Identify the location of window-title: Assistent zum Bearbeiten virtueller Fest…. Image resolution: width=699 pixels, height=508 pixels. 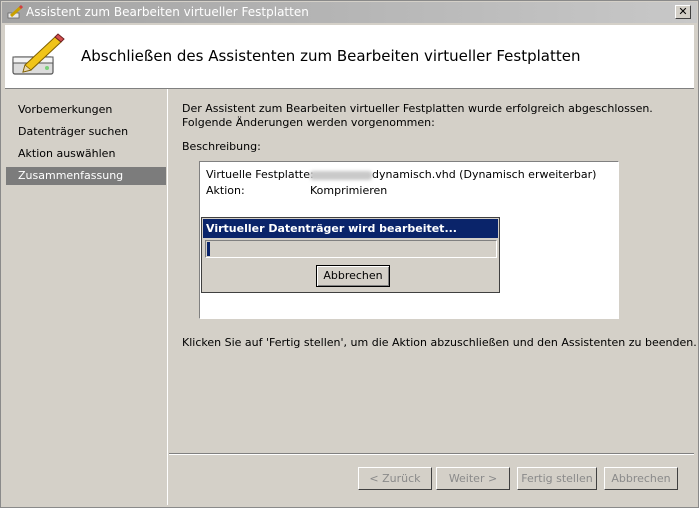
(167, 12).